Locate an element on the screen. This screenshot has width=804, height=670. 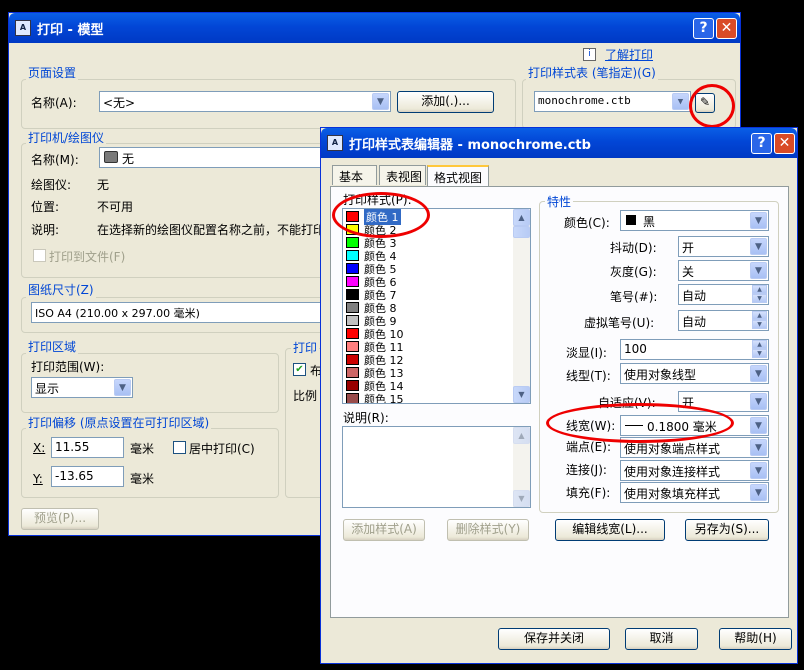
virtual-pen-spinner: 自动 ▲ ▼ is located at coordinates (723, 320).